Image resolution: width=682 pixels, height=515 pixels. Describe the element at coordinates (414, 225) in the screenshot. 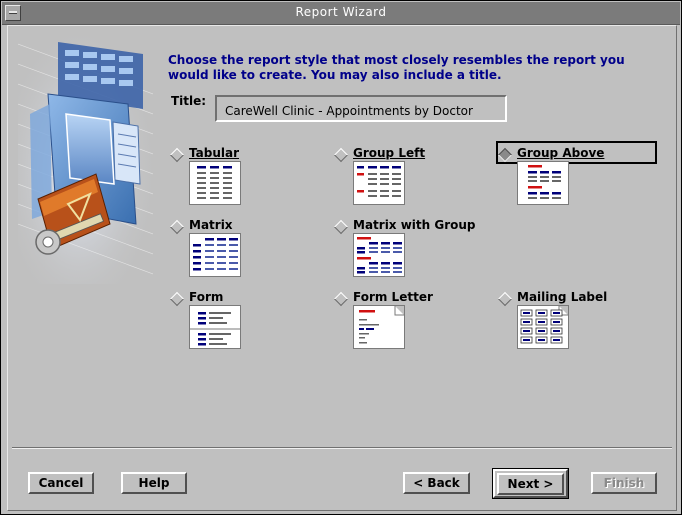

I see `option-label: Matrix with Group` at that location.